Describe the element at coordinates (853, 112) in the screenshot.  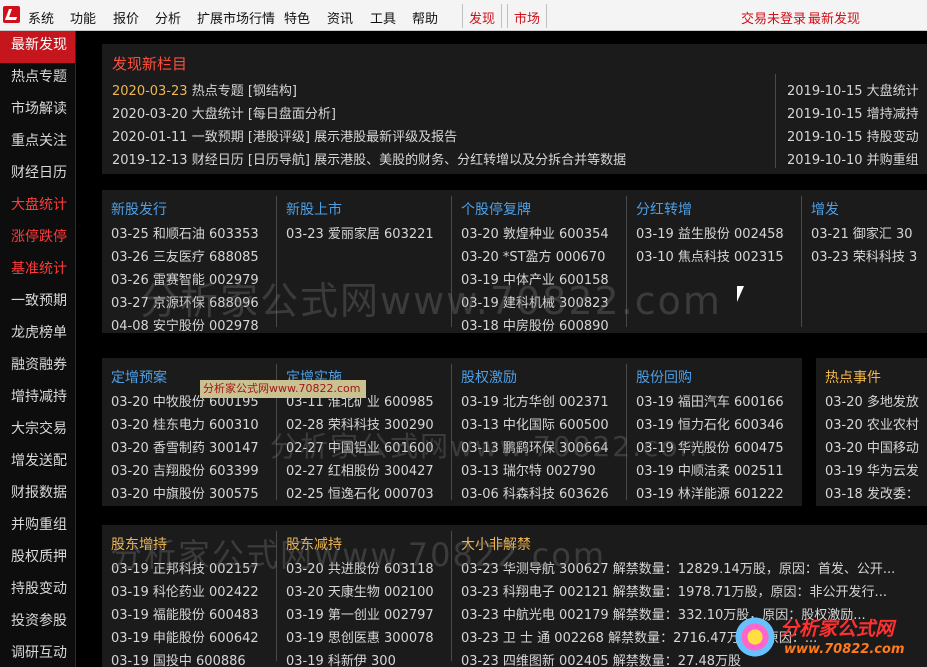
I see `discover-recent-item: 2019-10-15 增持减持` at that location.